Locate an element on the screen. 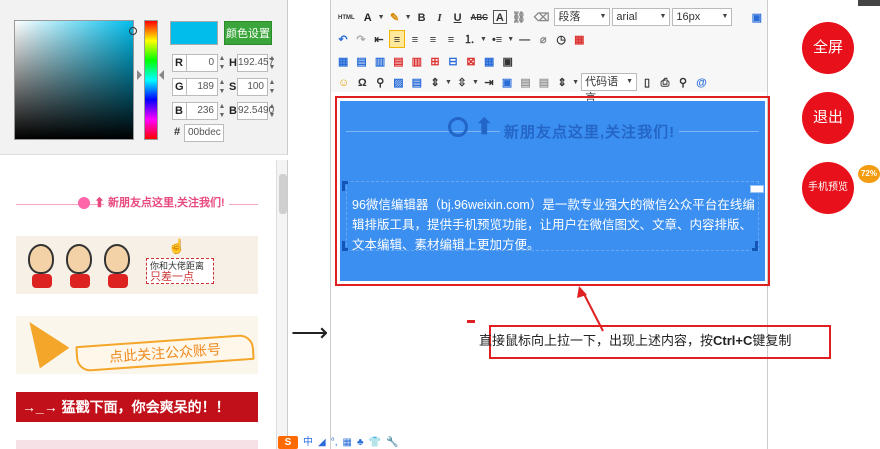 This screenshot has height=449, width=880. insert-col-icon: ▥ is located at coordinates (380, 61).